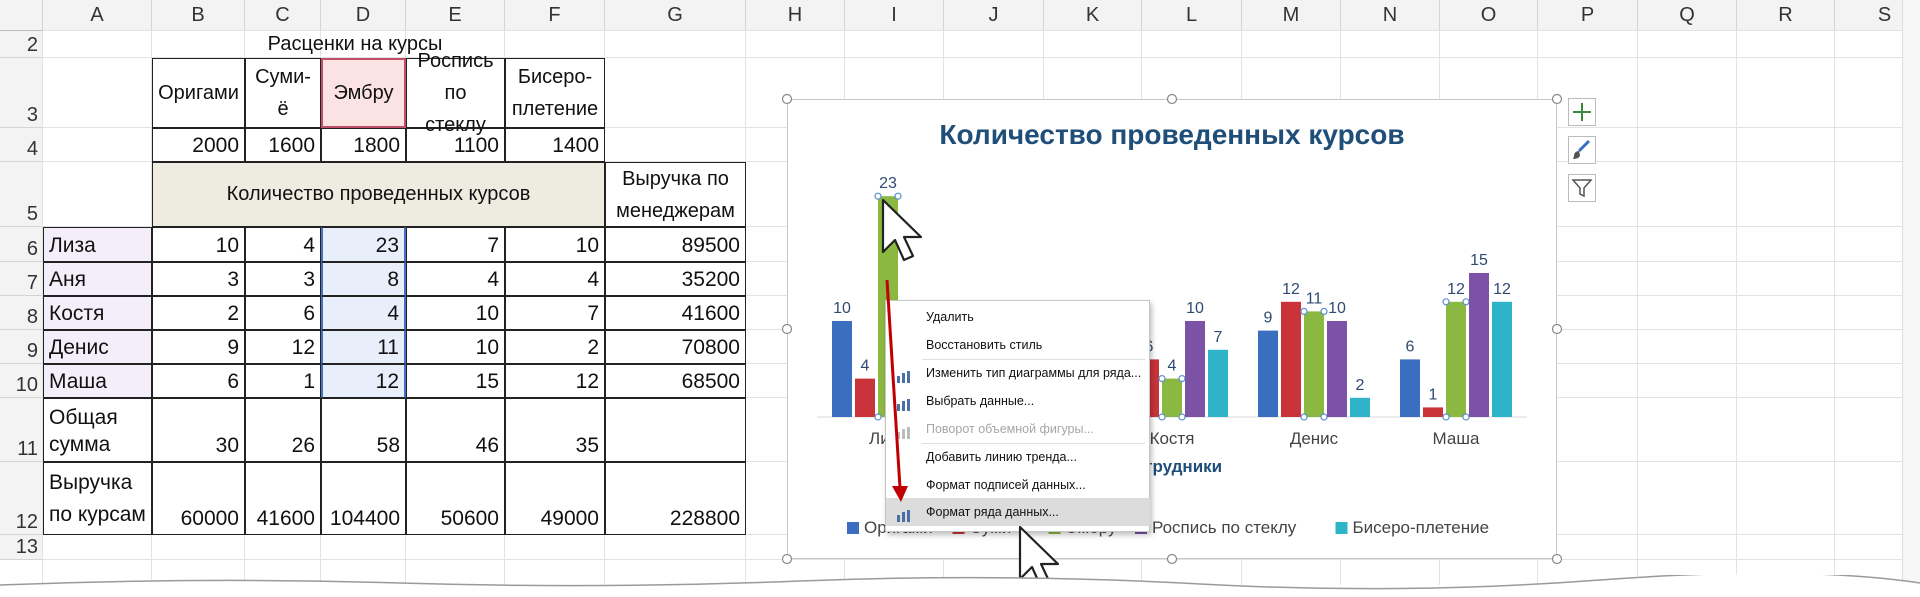 This screenshot has height=597, width=1920. I want to click on price-cell: 1800, so click(363, 145).